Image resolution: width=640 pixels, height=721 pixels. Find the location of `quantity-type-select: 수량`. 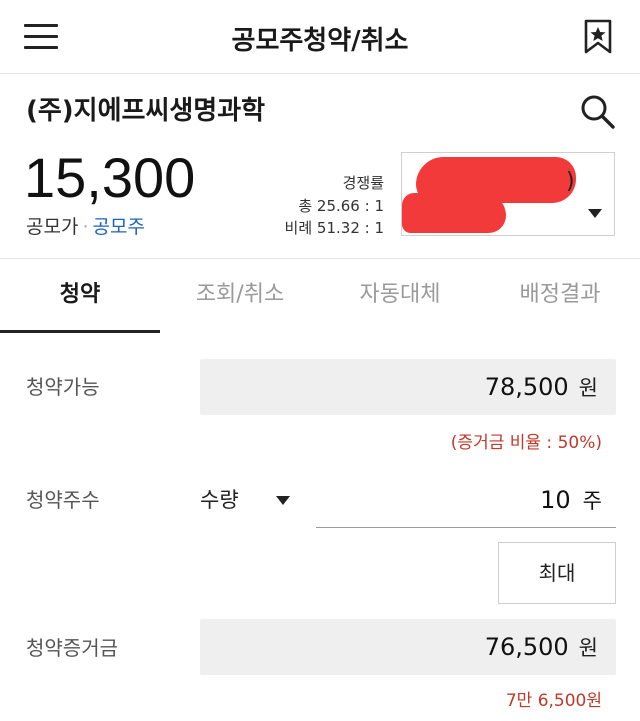

quantity-type-select: 수량 is located at coordinates (250, 500).